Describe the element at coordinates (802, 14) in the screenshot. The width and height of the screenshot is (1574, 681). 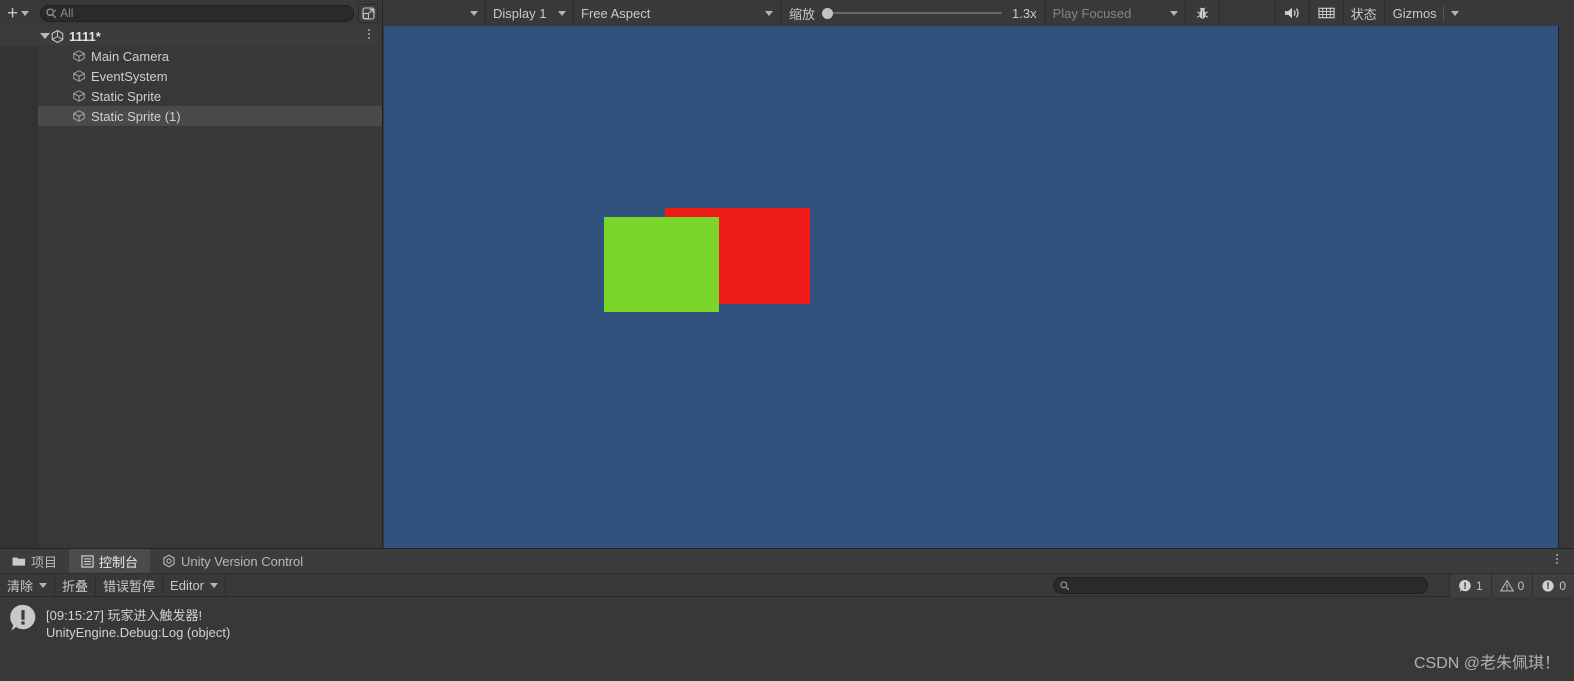
I see `zoom-label: 缩放` at that location.